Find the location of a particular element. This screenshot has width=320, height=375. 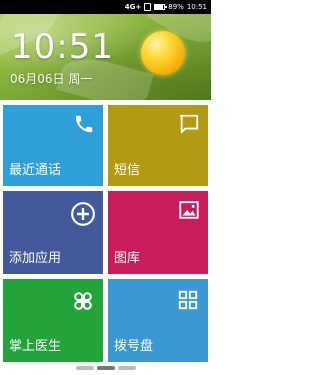

tile-label: 最近通话 is located at coordinates (35, 170).